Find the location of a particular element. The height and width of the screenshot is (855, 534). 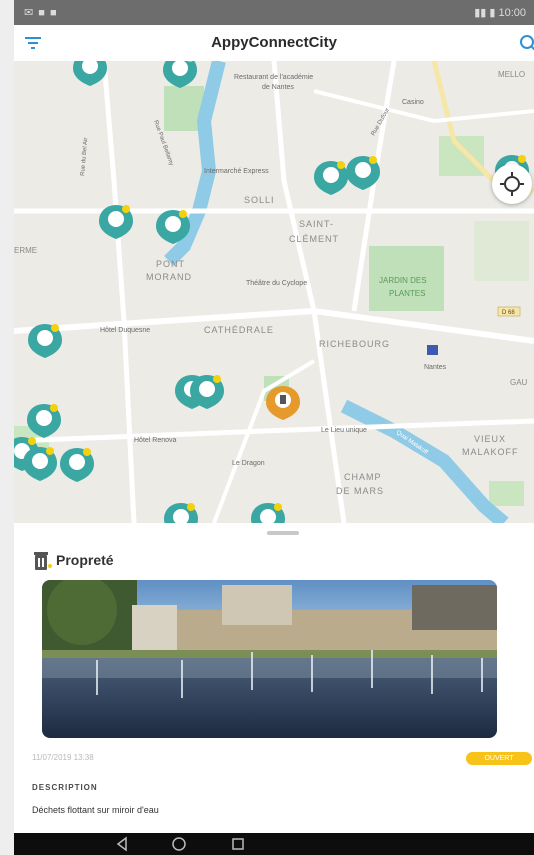

description-text: Déchets flottant sur miroir d'eau is located at coordinates (95, 810).